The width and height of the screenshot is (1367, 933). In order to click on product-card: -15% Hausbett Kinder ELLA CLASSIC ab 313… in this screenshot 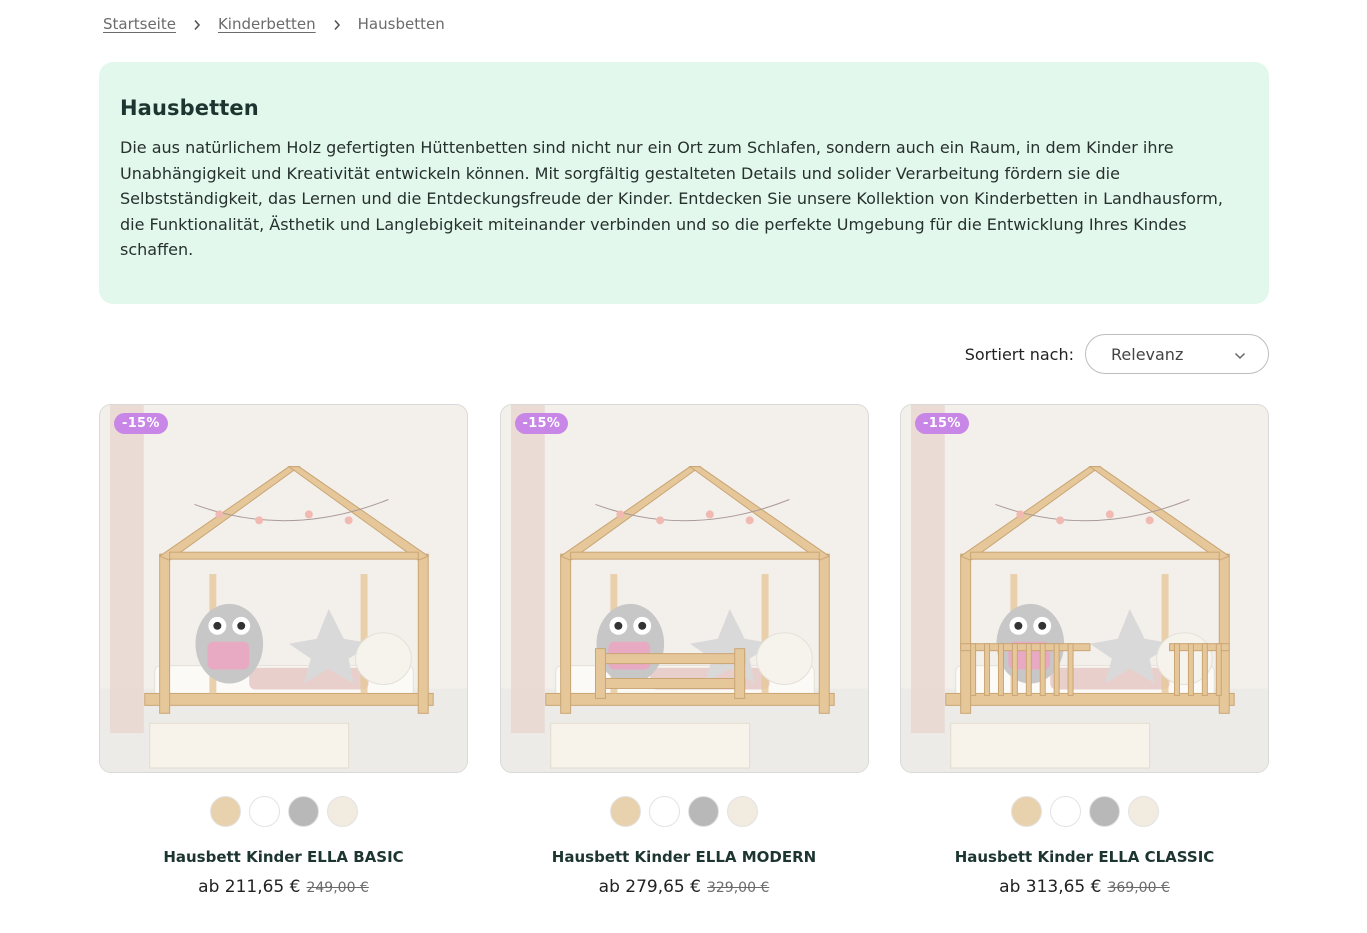, I will do `click(1084, 650)`.